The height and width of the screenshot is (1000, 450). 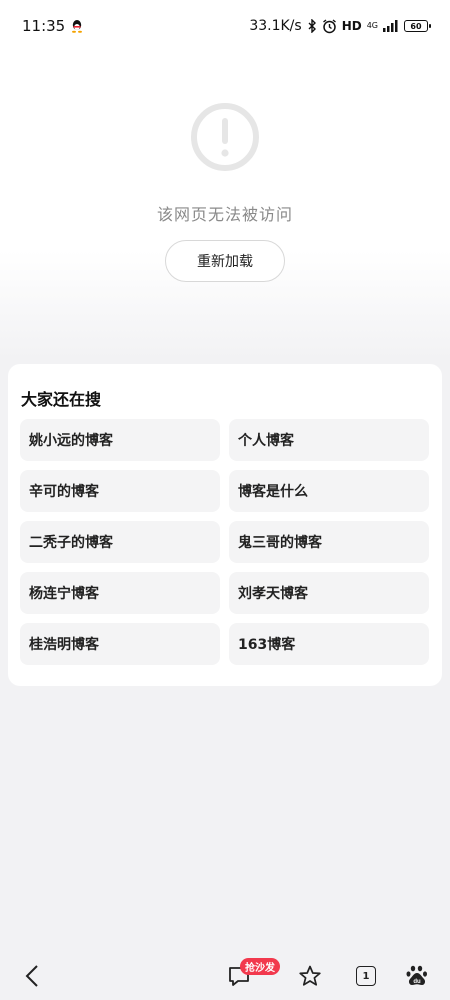 What do you see at coordinates (275, 26) in the screenshot?
I see `net-speed: 33.1K/s` at bounding box center [275, 26].